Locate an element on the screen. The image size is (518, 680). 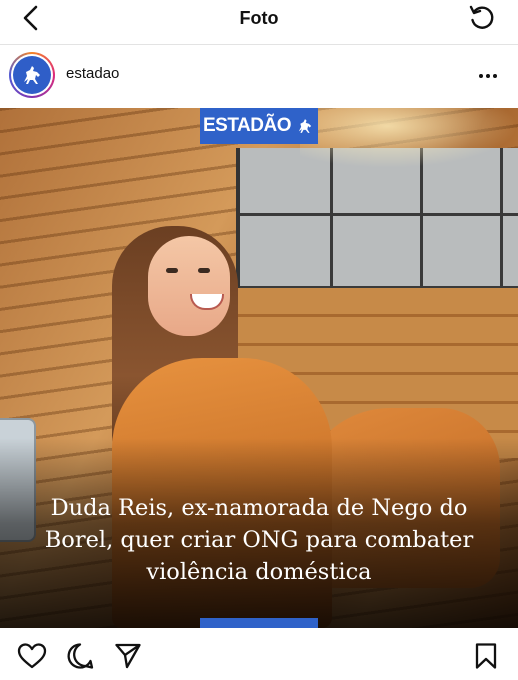
brand-logo-text: ESTADÃO is located at coordinates (247, 125).